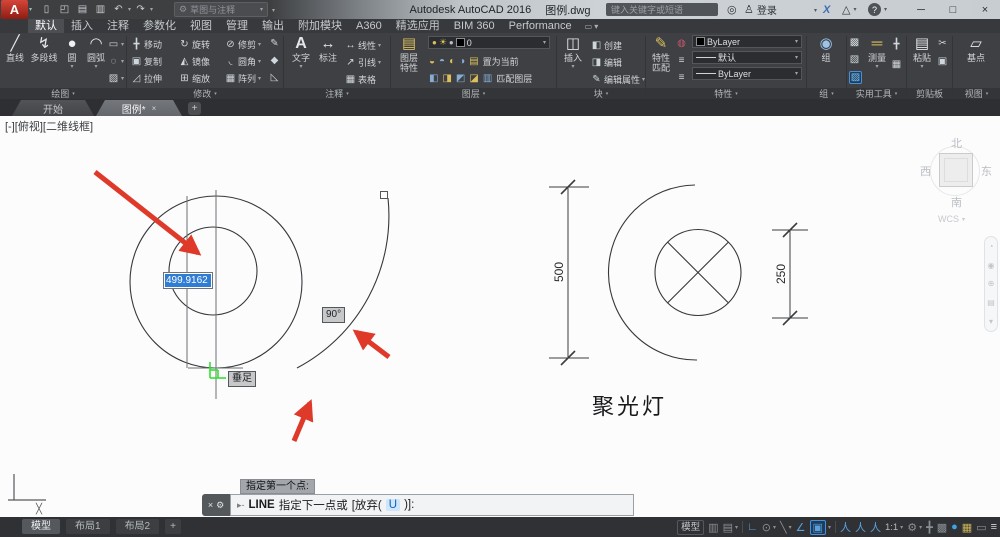 The image size is (1000, 537). Describe the element at coordinates (976, 93) in the screenshot. I see `panel-view-label: 视图 ▾` at that location.